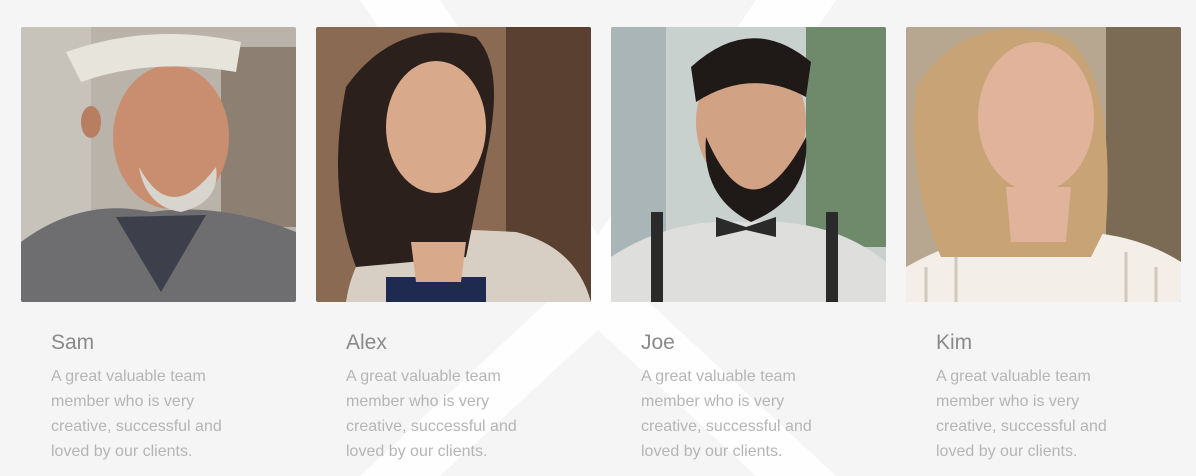  What do you see at coordinates (954, 342) in the screenshot?
I see `team-member-name: Kim` at bounding box center [954, 342].